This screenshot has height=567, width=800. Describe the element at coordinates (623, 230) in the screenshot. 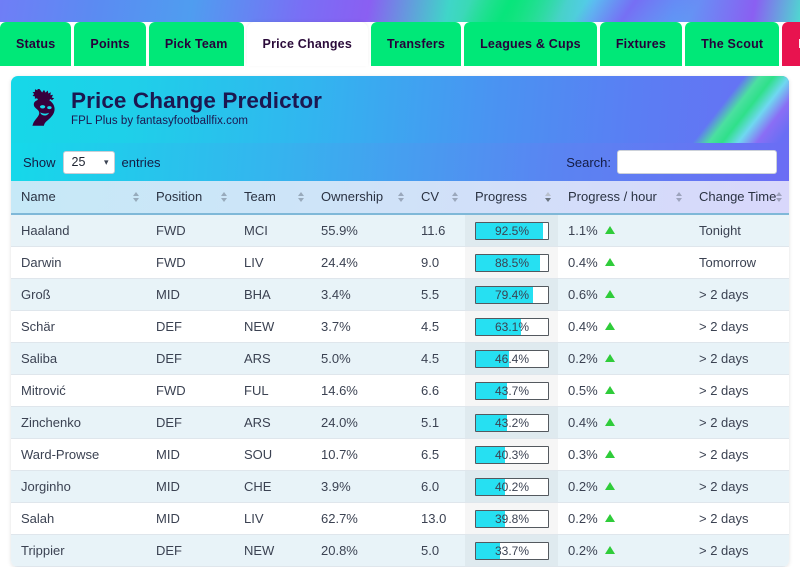

I see `cell-progress-per-hour: 1.1%` at that location.